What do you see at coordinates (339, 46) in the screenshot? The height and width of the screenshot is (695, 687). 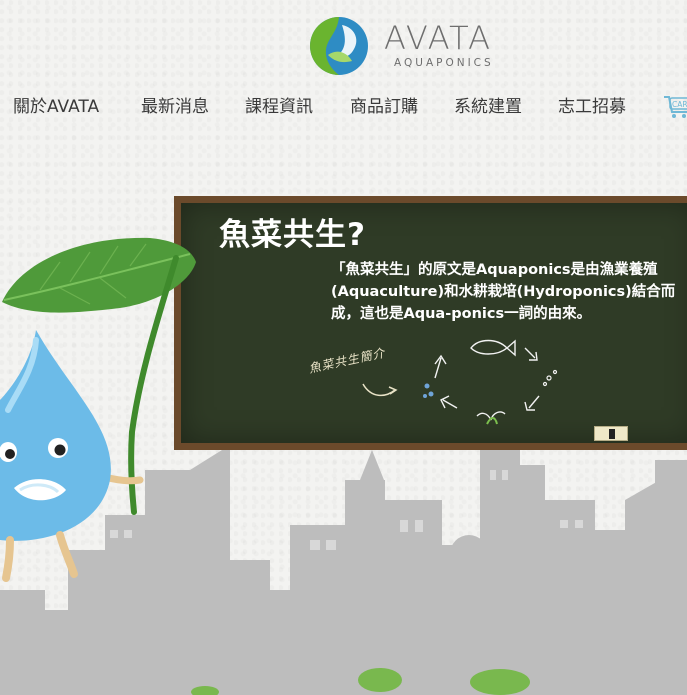 I see `avata-logo-icon` at bounding box center [339, 46].